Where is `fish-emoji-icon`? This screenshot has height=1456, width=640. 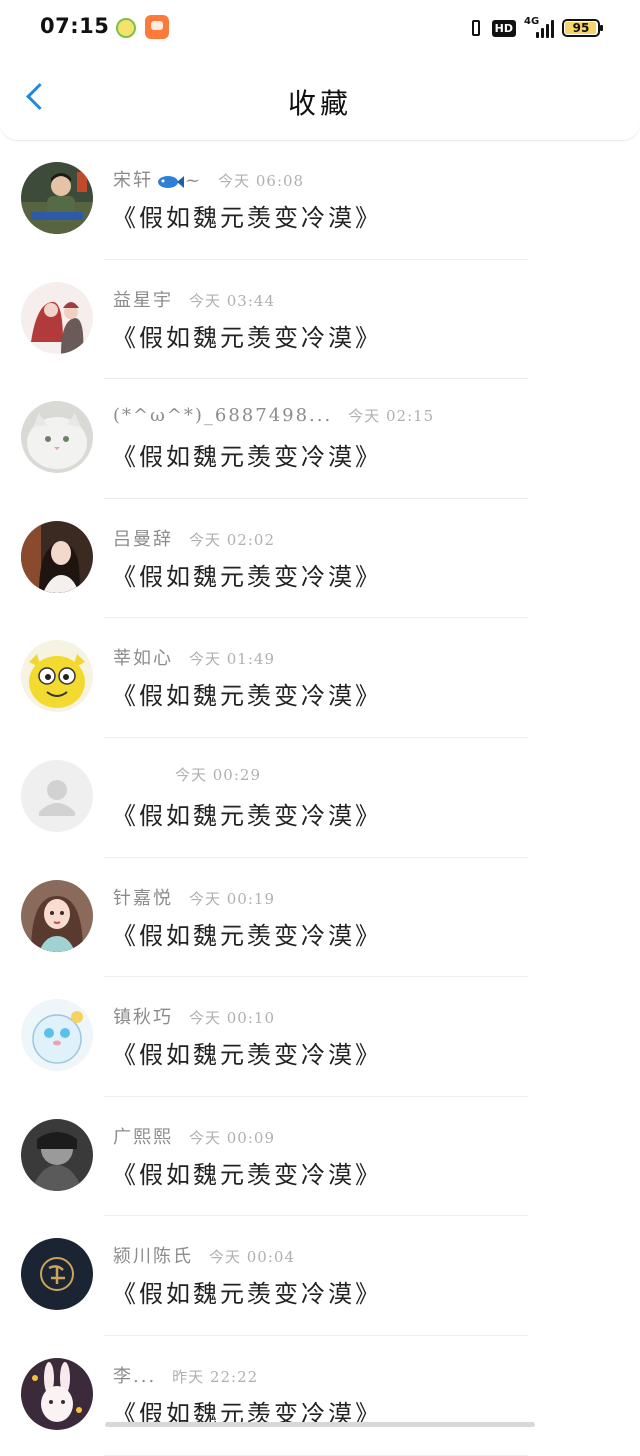
fish-emoji-icon is located at coordinates (170, 182).